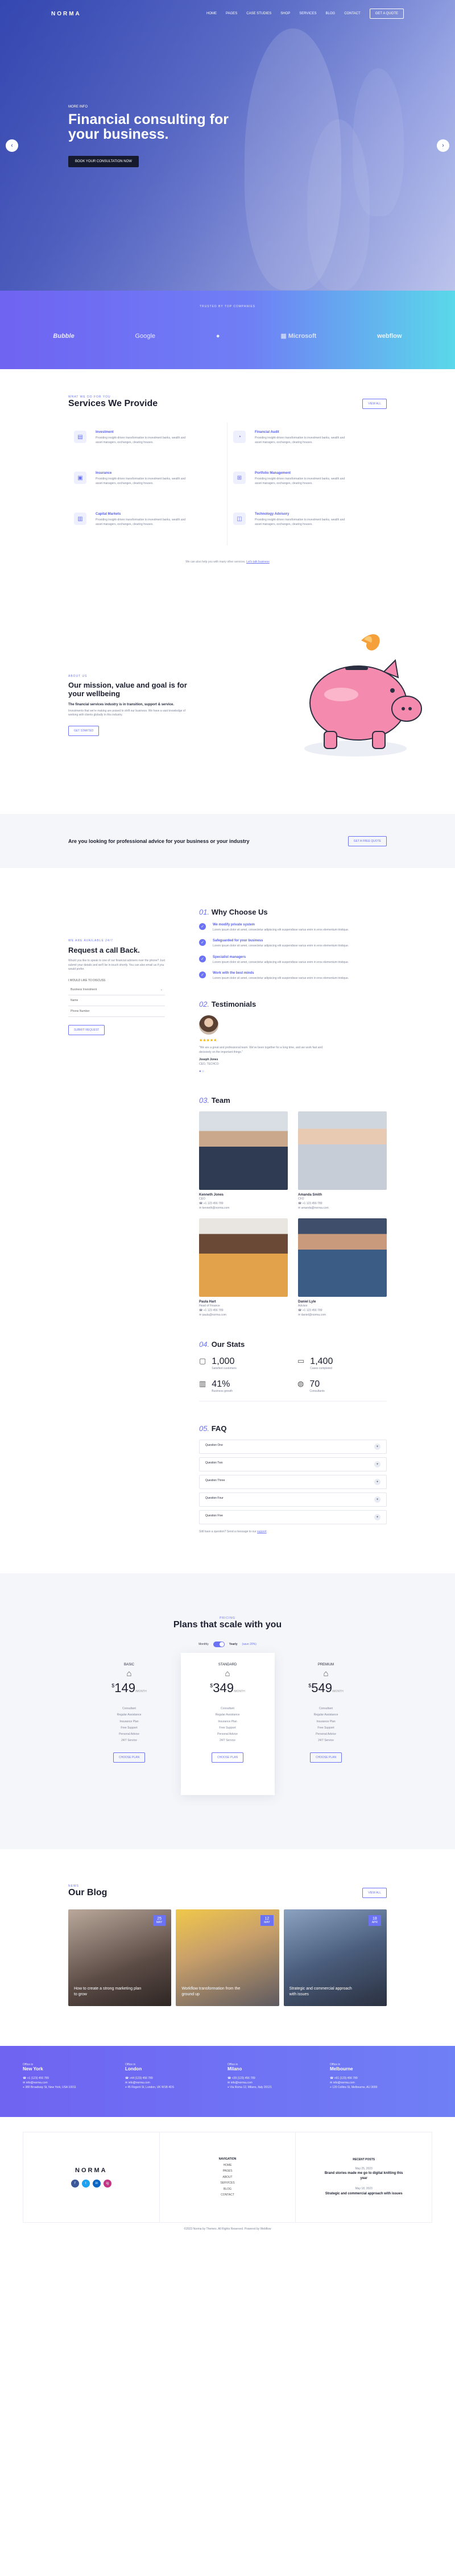 Image resolution: width=455 pixels, height=2576 pixels. What do you see at coordinates (219, 1644) in the screenshot?
I see `billing-switch` at bounding box center [219, 1644].